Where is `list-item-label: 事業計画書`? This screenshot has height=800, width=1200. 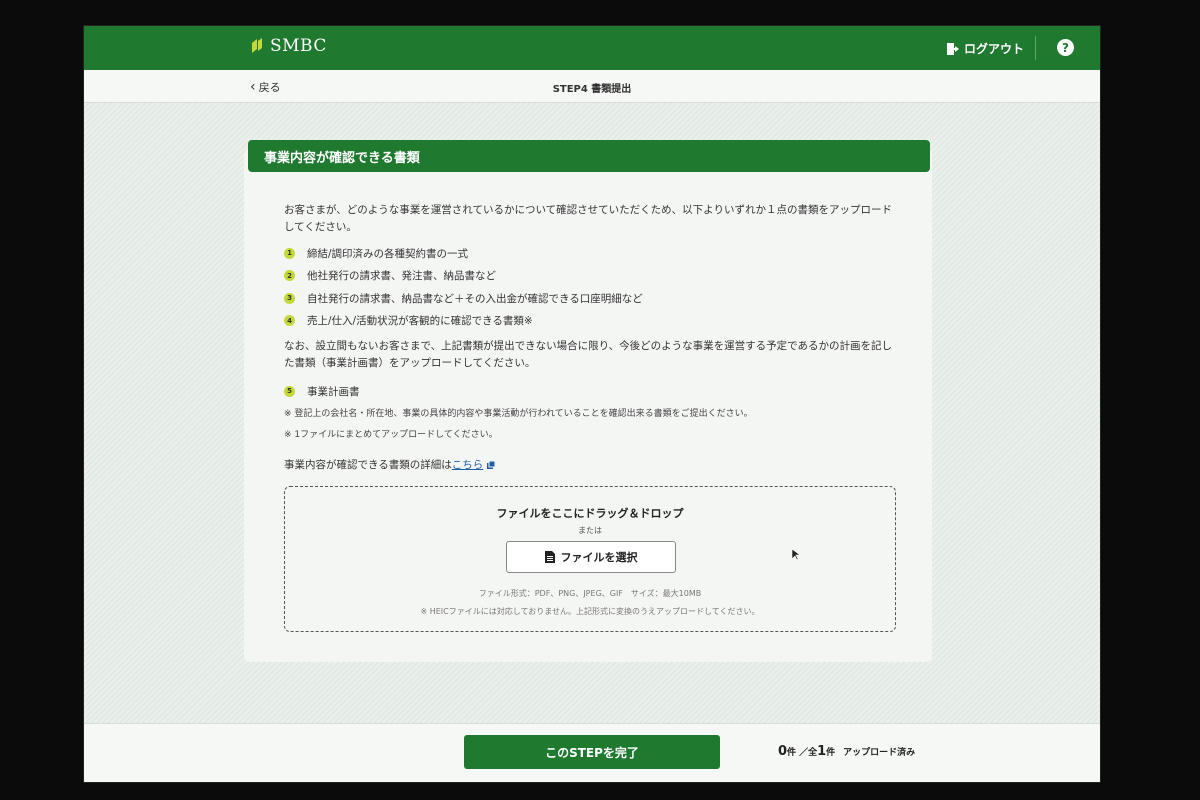
list-item-label: 事業計画書 is located at coordinates (333, 391).